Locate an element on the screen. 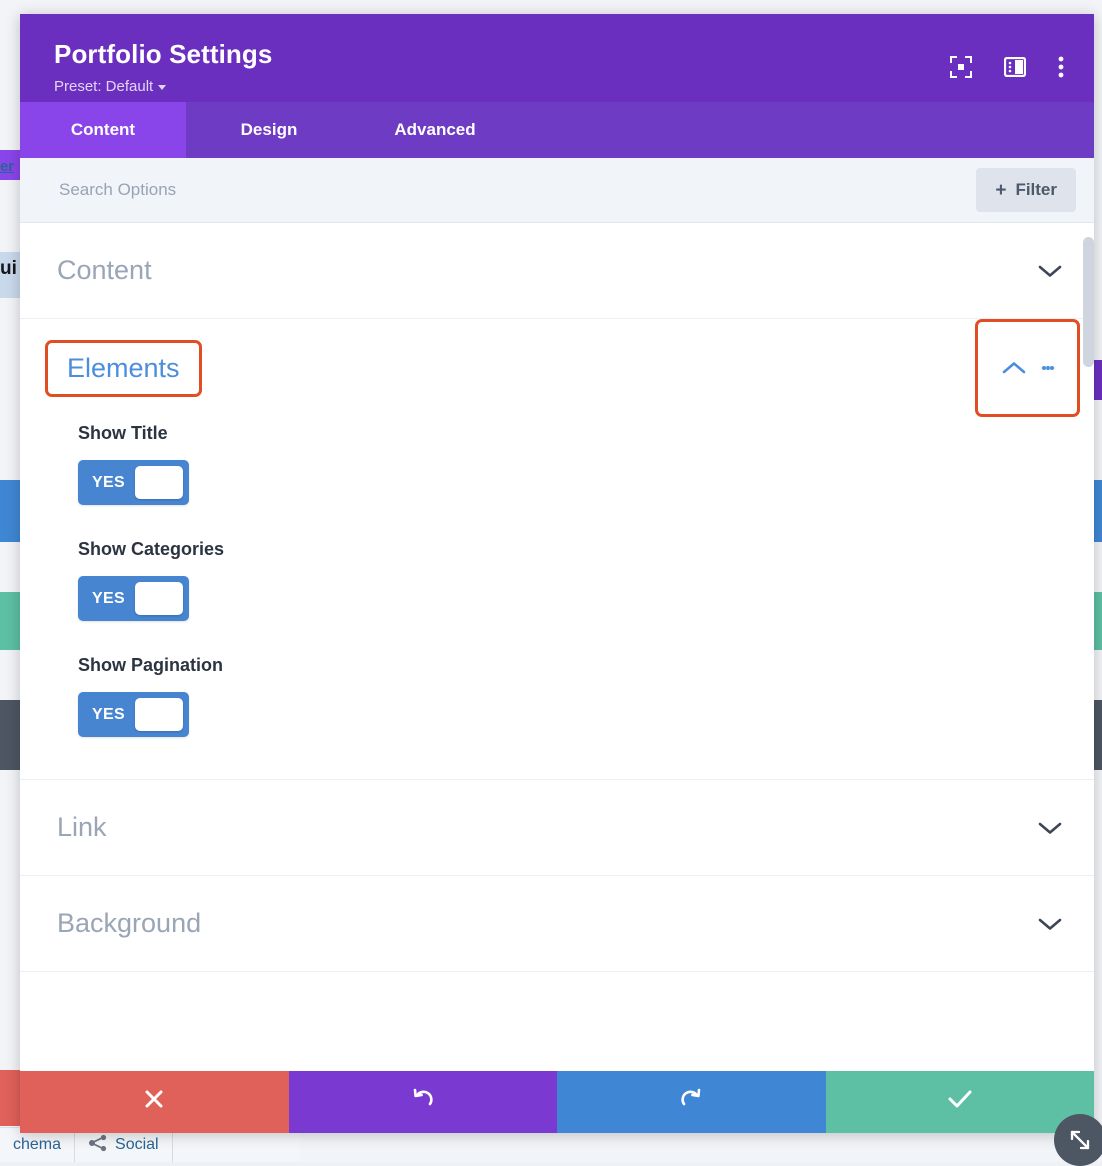  tab-design: Design is located at coordinates (269, 130).